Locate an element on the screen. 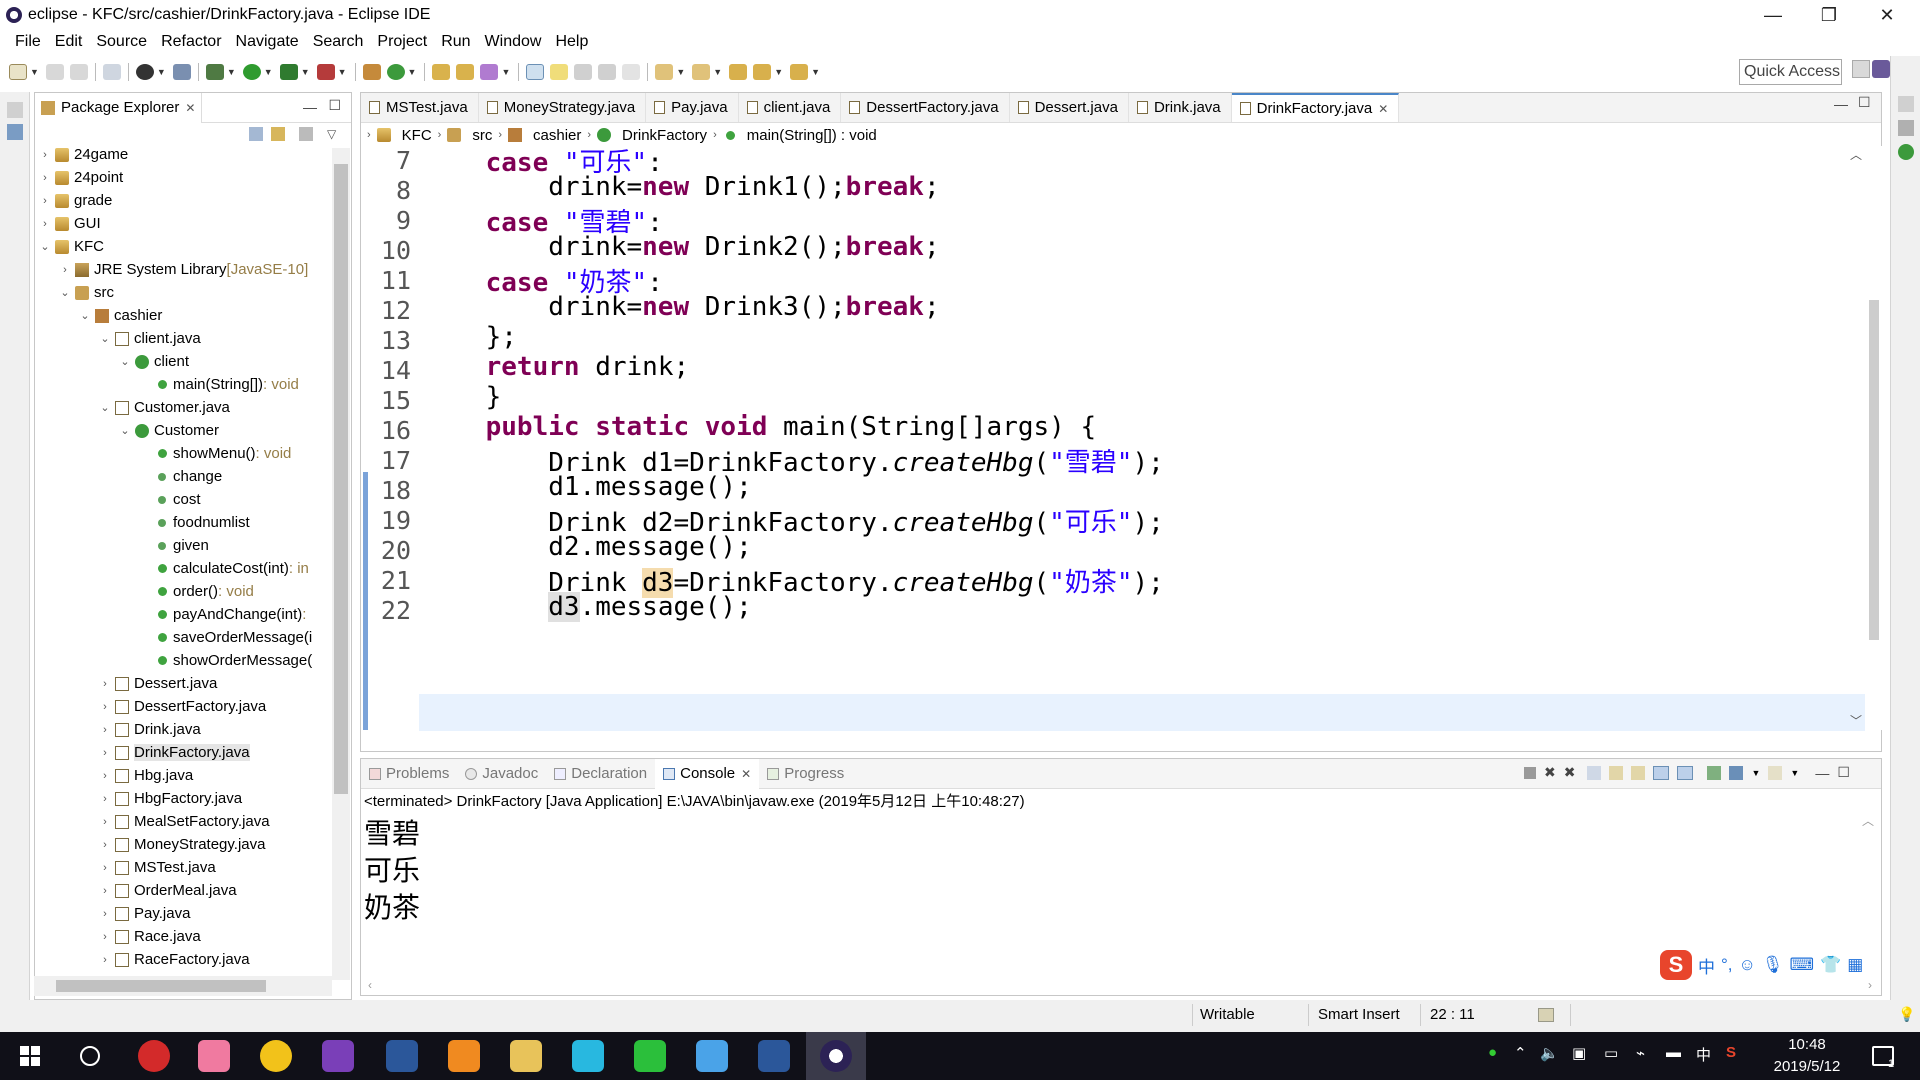  usb-icon: ⌁ is located at coordinates (1640, 1053).